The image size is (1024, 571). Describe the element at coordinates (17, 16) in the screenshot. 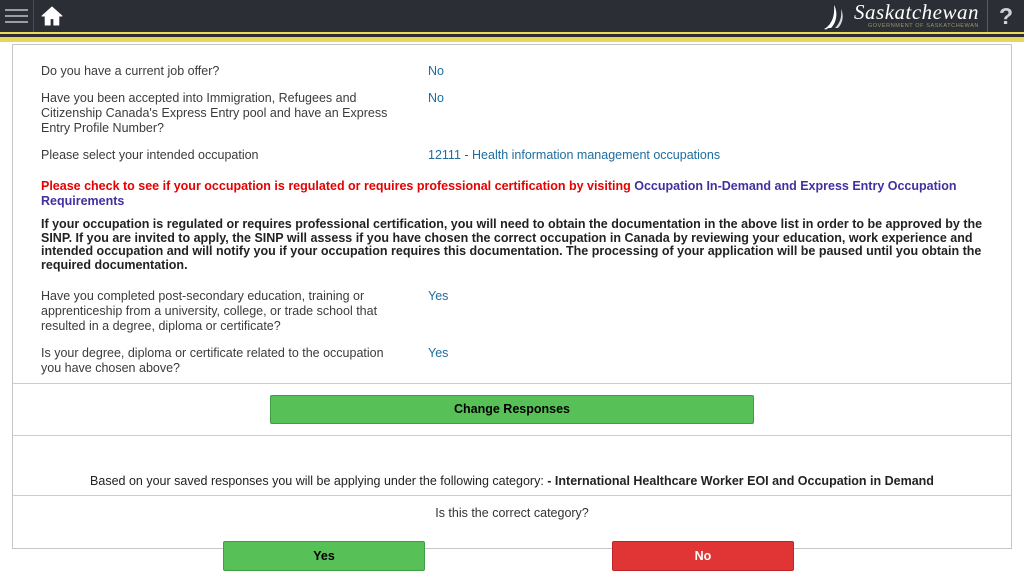

I see `menu-icon` at that location.